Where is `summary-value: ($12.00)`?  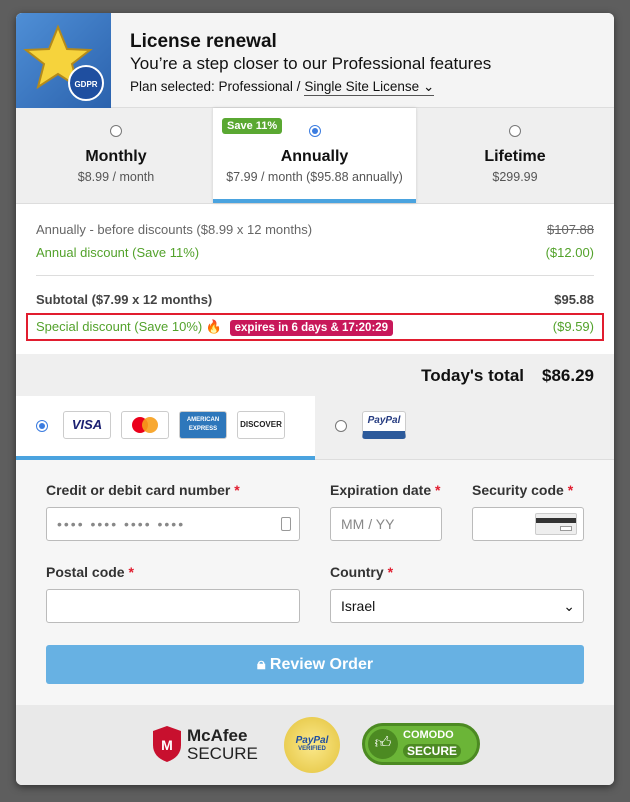
summary-value: ($12.00) is located at coordinates (569, 252).